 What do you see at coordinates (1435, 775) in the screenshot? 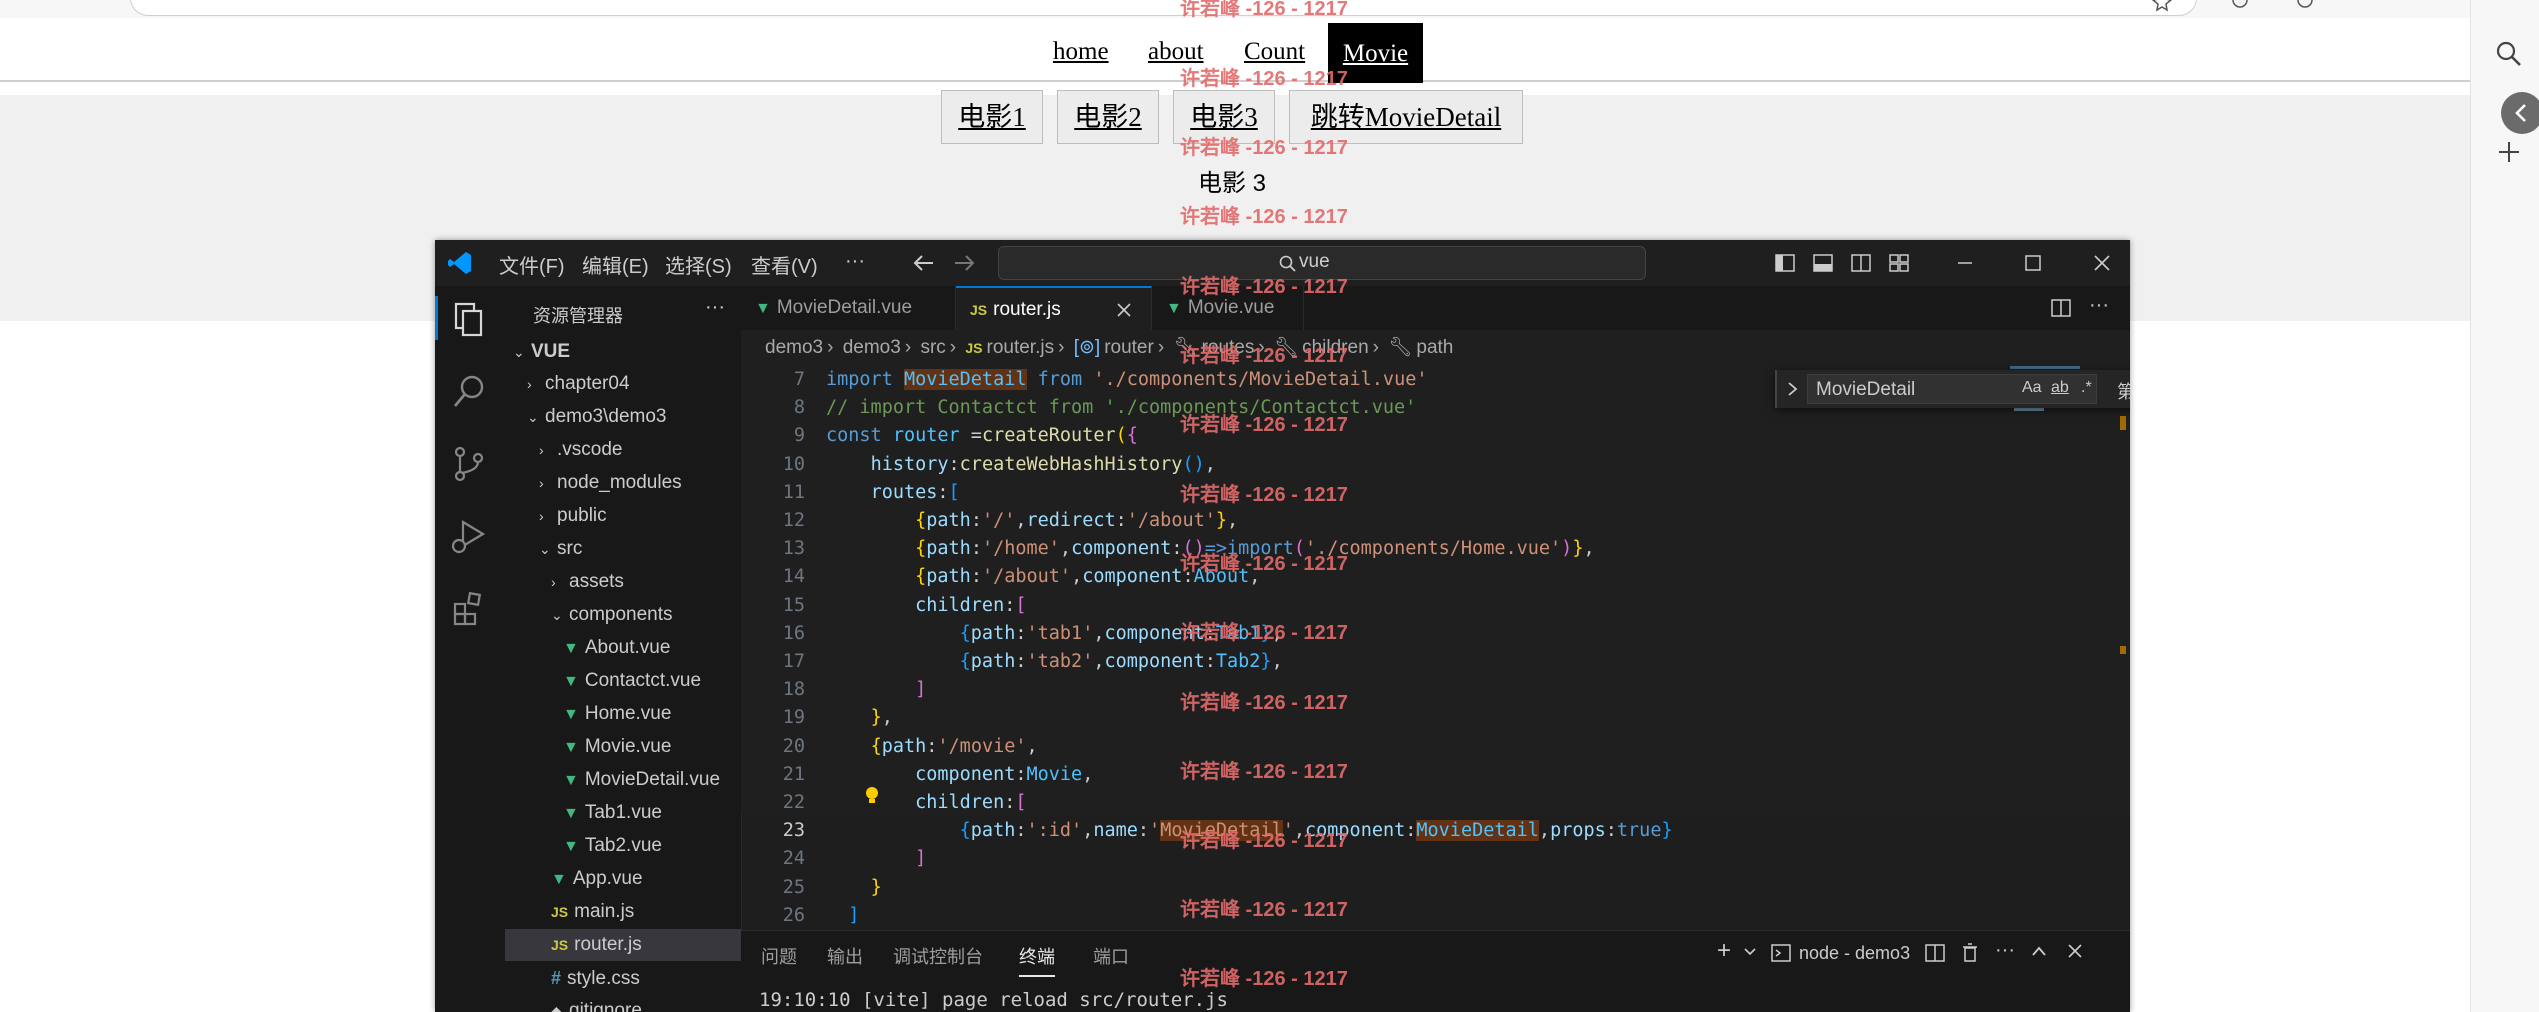
I see `code-line: 21 component:Movie,` at bounding box center [1435, 775].